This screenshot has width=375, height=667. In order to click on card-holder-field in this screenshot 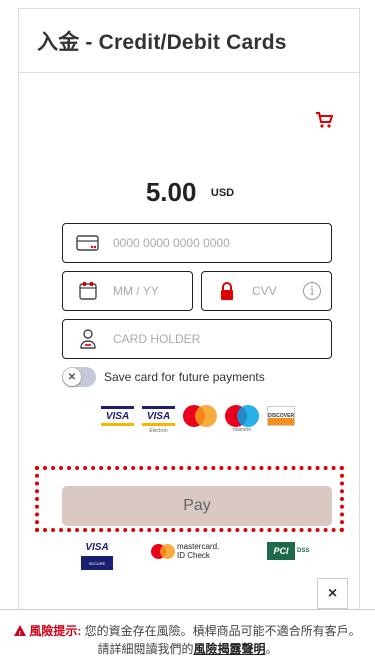, I will do `click(197, 339)`.